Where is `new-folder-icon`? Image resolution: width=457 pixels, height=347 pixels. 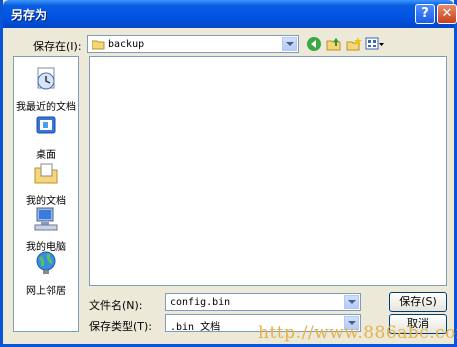
new-folder-icon is located at coordinates (354, 44).